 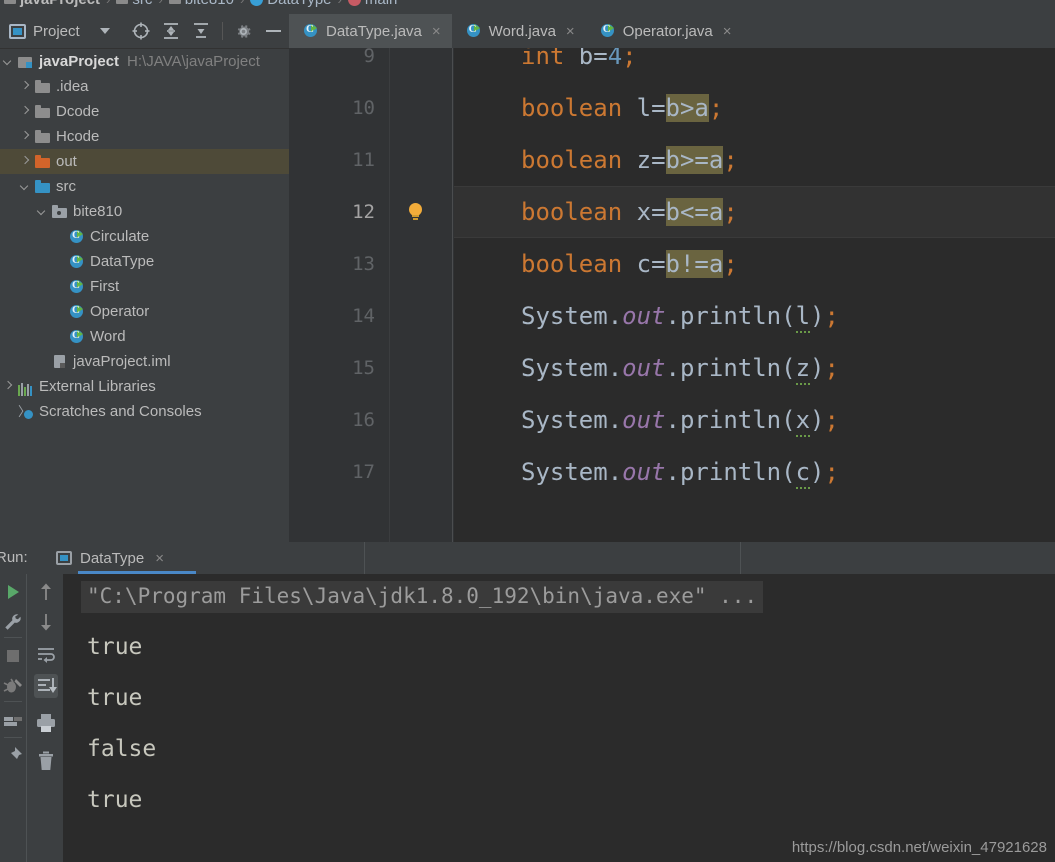 What do you see at coordinates (363, 472) in the screenshot?
I see `line-number: 17` at bounding box center [363, 472].